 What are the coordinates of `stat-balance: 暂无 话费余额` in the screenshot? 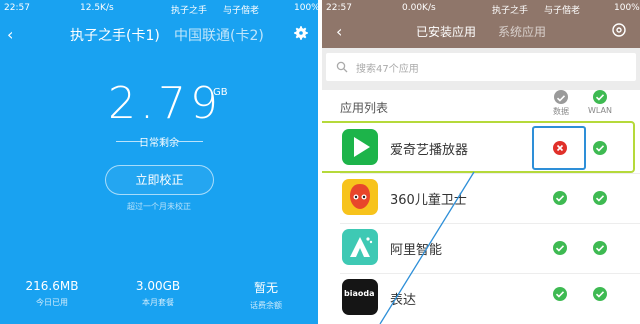 It's located at (266, 295).